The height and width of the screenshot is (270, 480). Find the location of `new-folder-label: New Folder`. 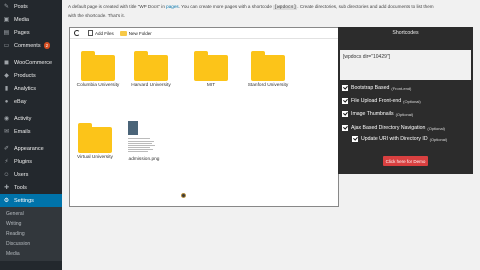

new-folder-label: New Folder is located at coordinates (140, 33).